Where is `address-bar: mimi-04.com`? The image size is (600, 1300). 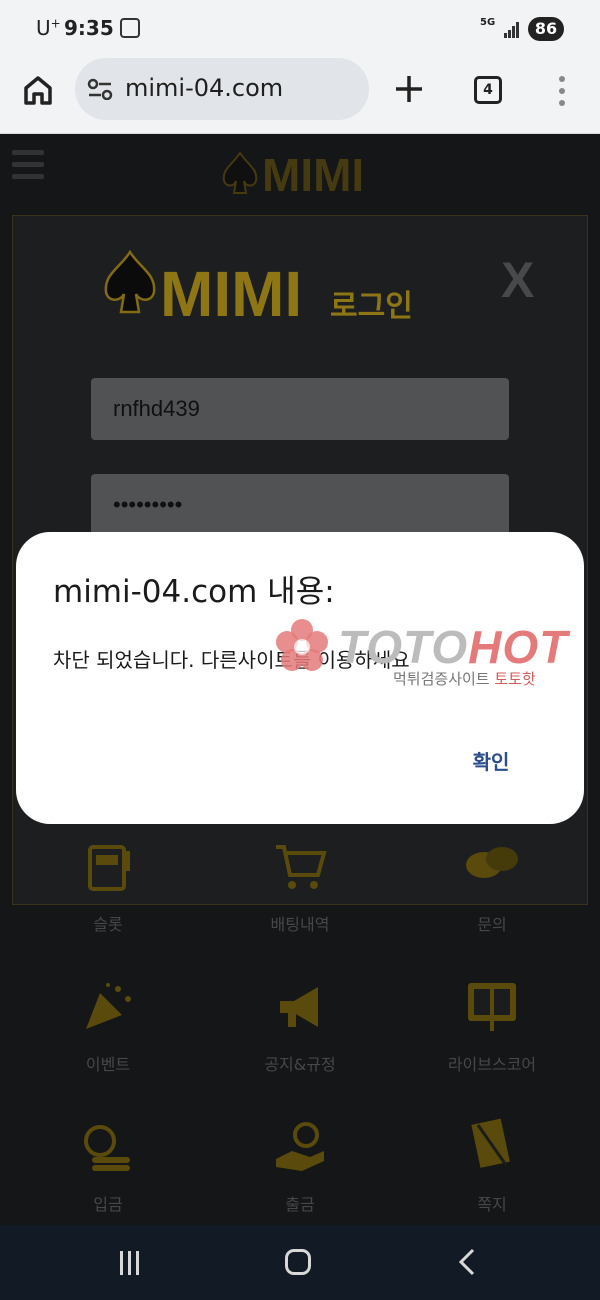 address-bar: mimi-04.com is located at coordinates (222, 89).